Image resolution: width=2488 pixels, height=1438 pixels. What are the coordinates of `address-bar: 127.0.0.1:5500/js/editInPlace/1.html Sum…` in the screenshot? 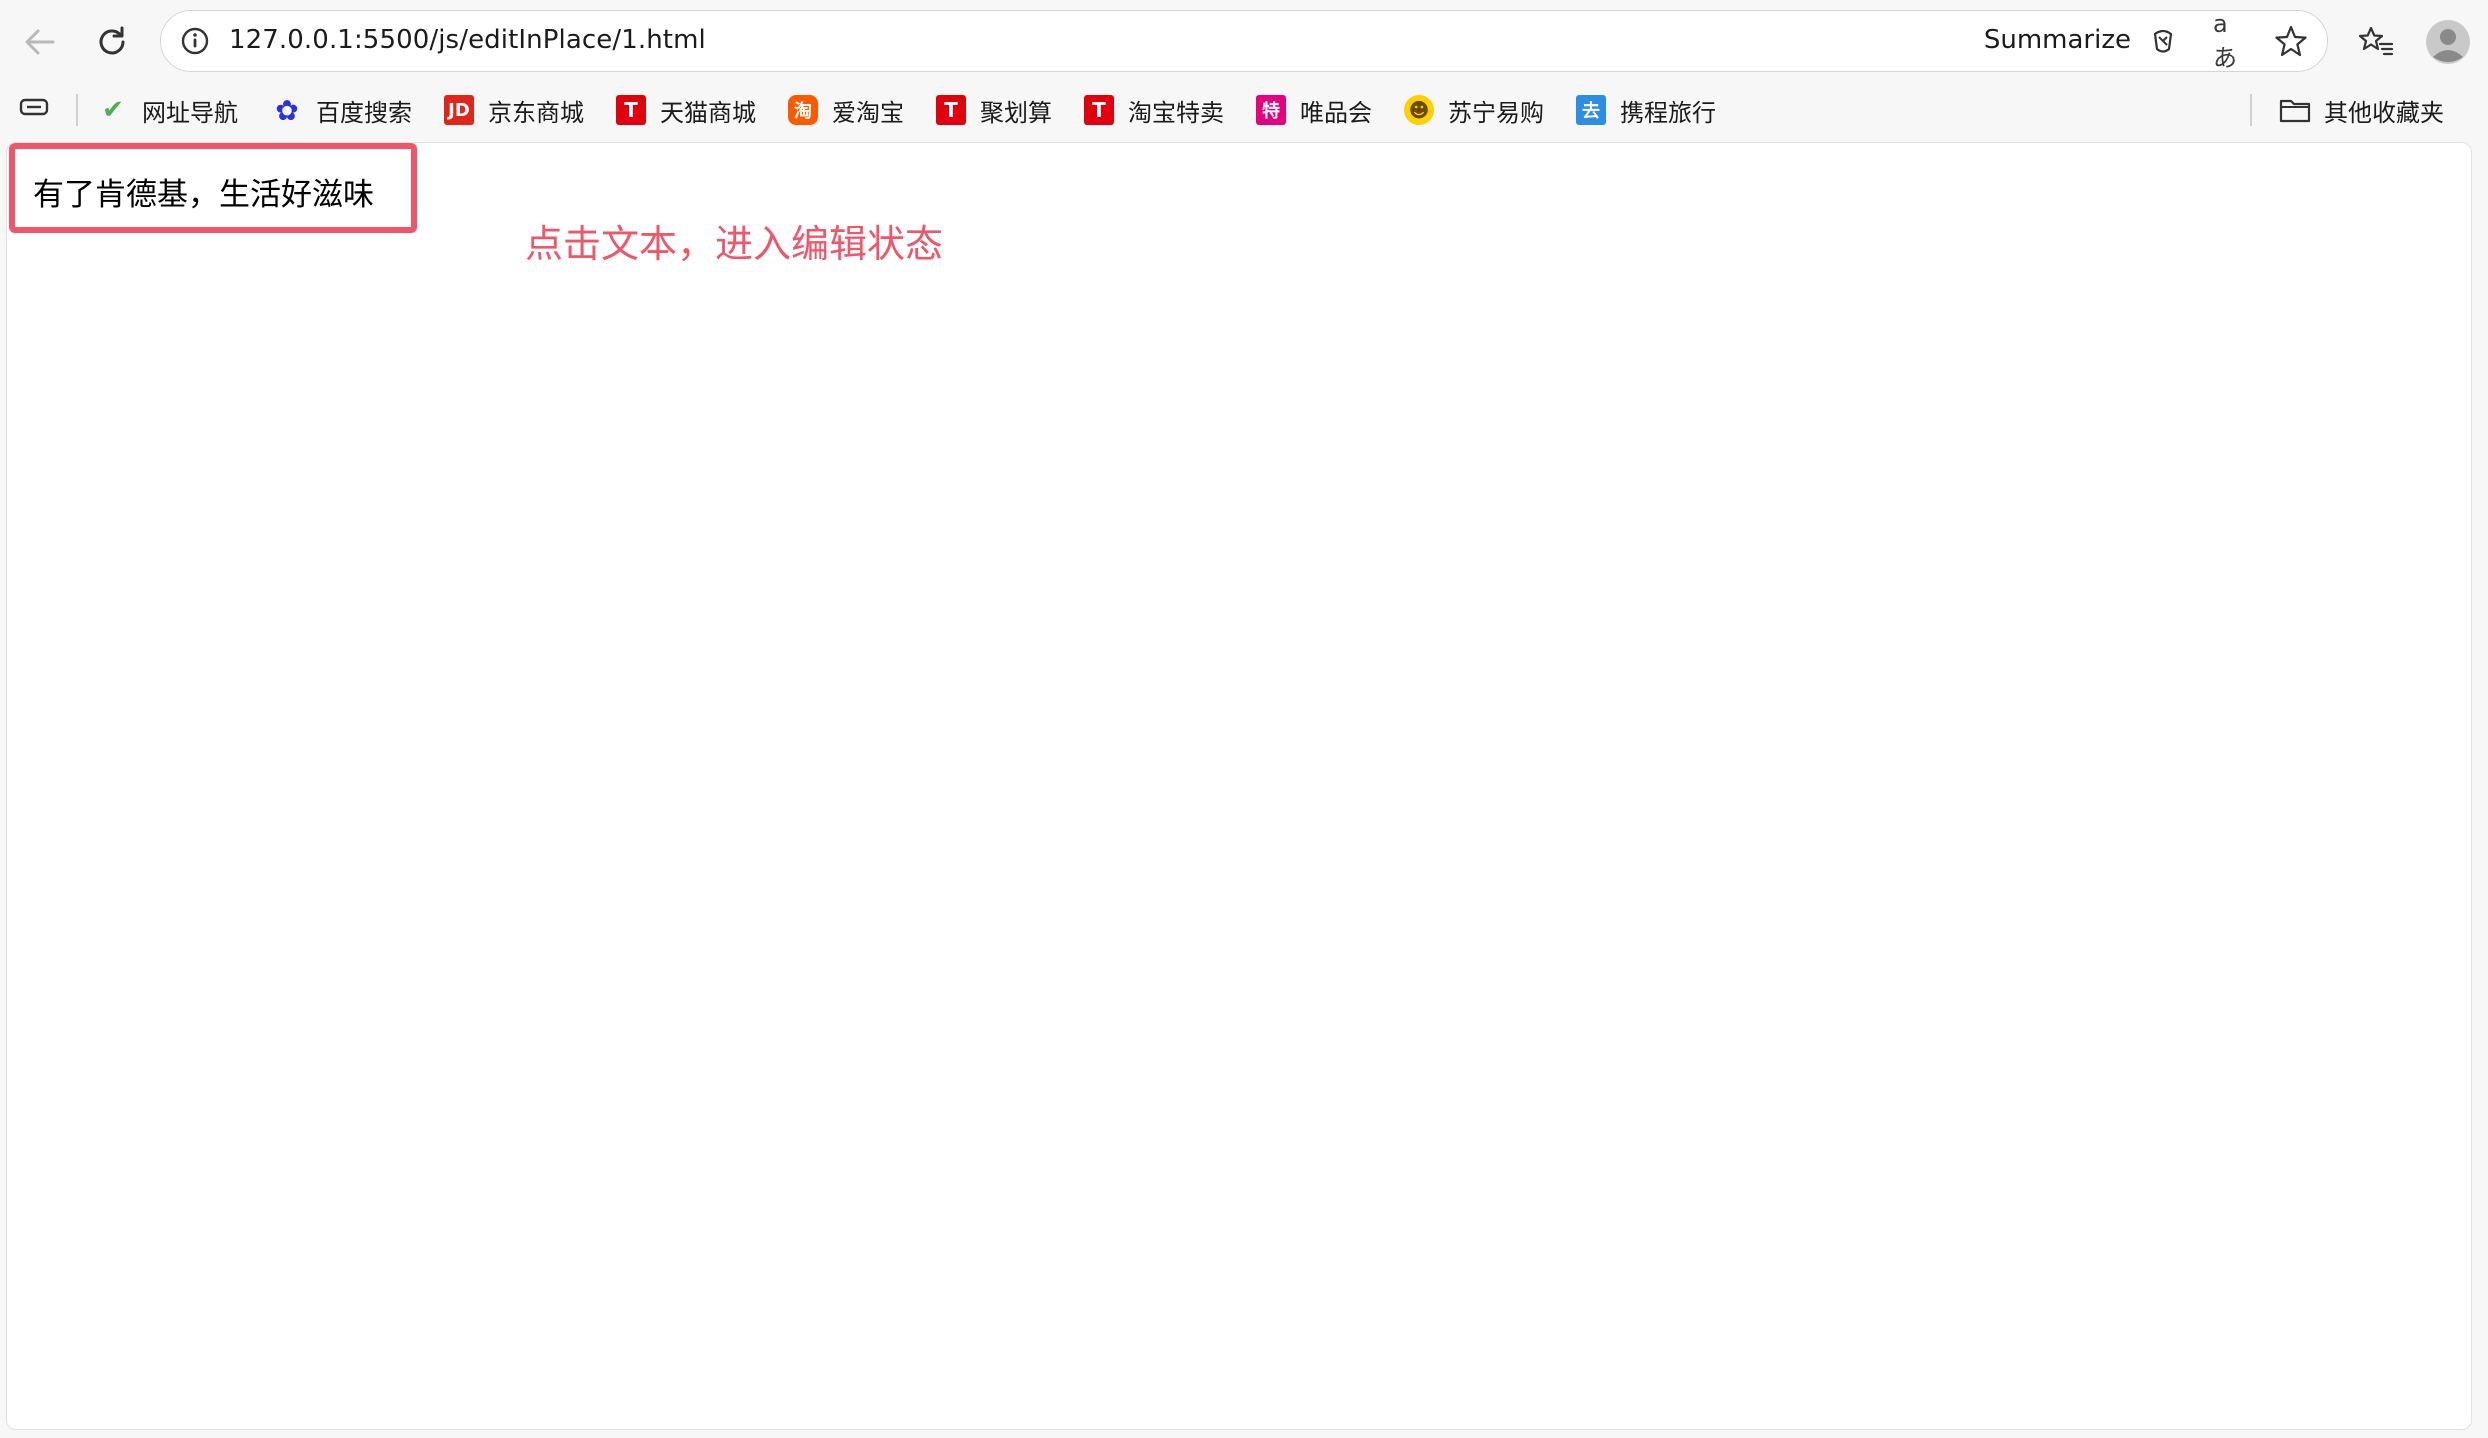 It's located at (1244, 41).